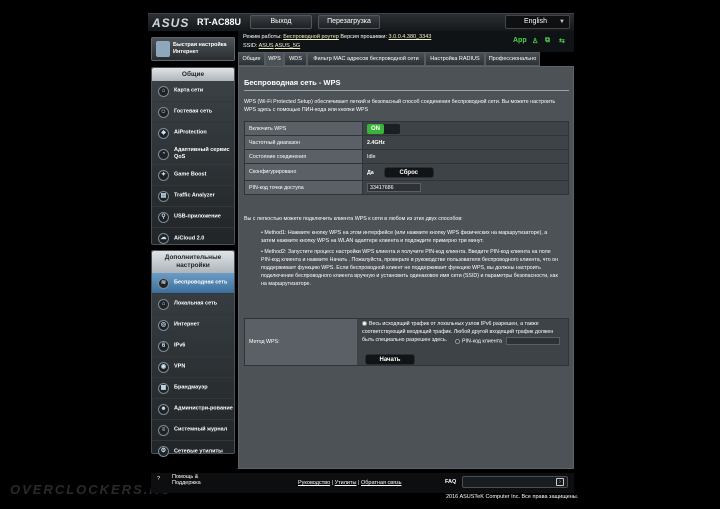  I want to click on watermark: OVERCLOCKERS.RU, so click(91, 489).